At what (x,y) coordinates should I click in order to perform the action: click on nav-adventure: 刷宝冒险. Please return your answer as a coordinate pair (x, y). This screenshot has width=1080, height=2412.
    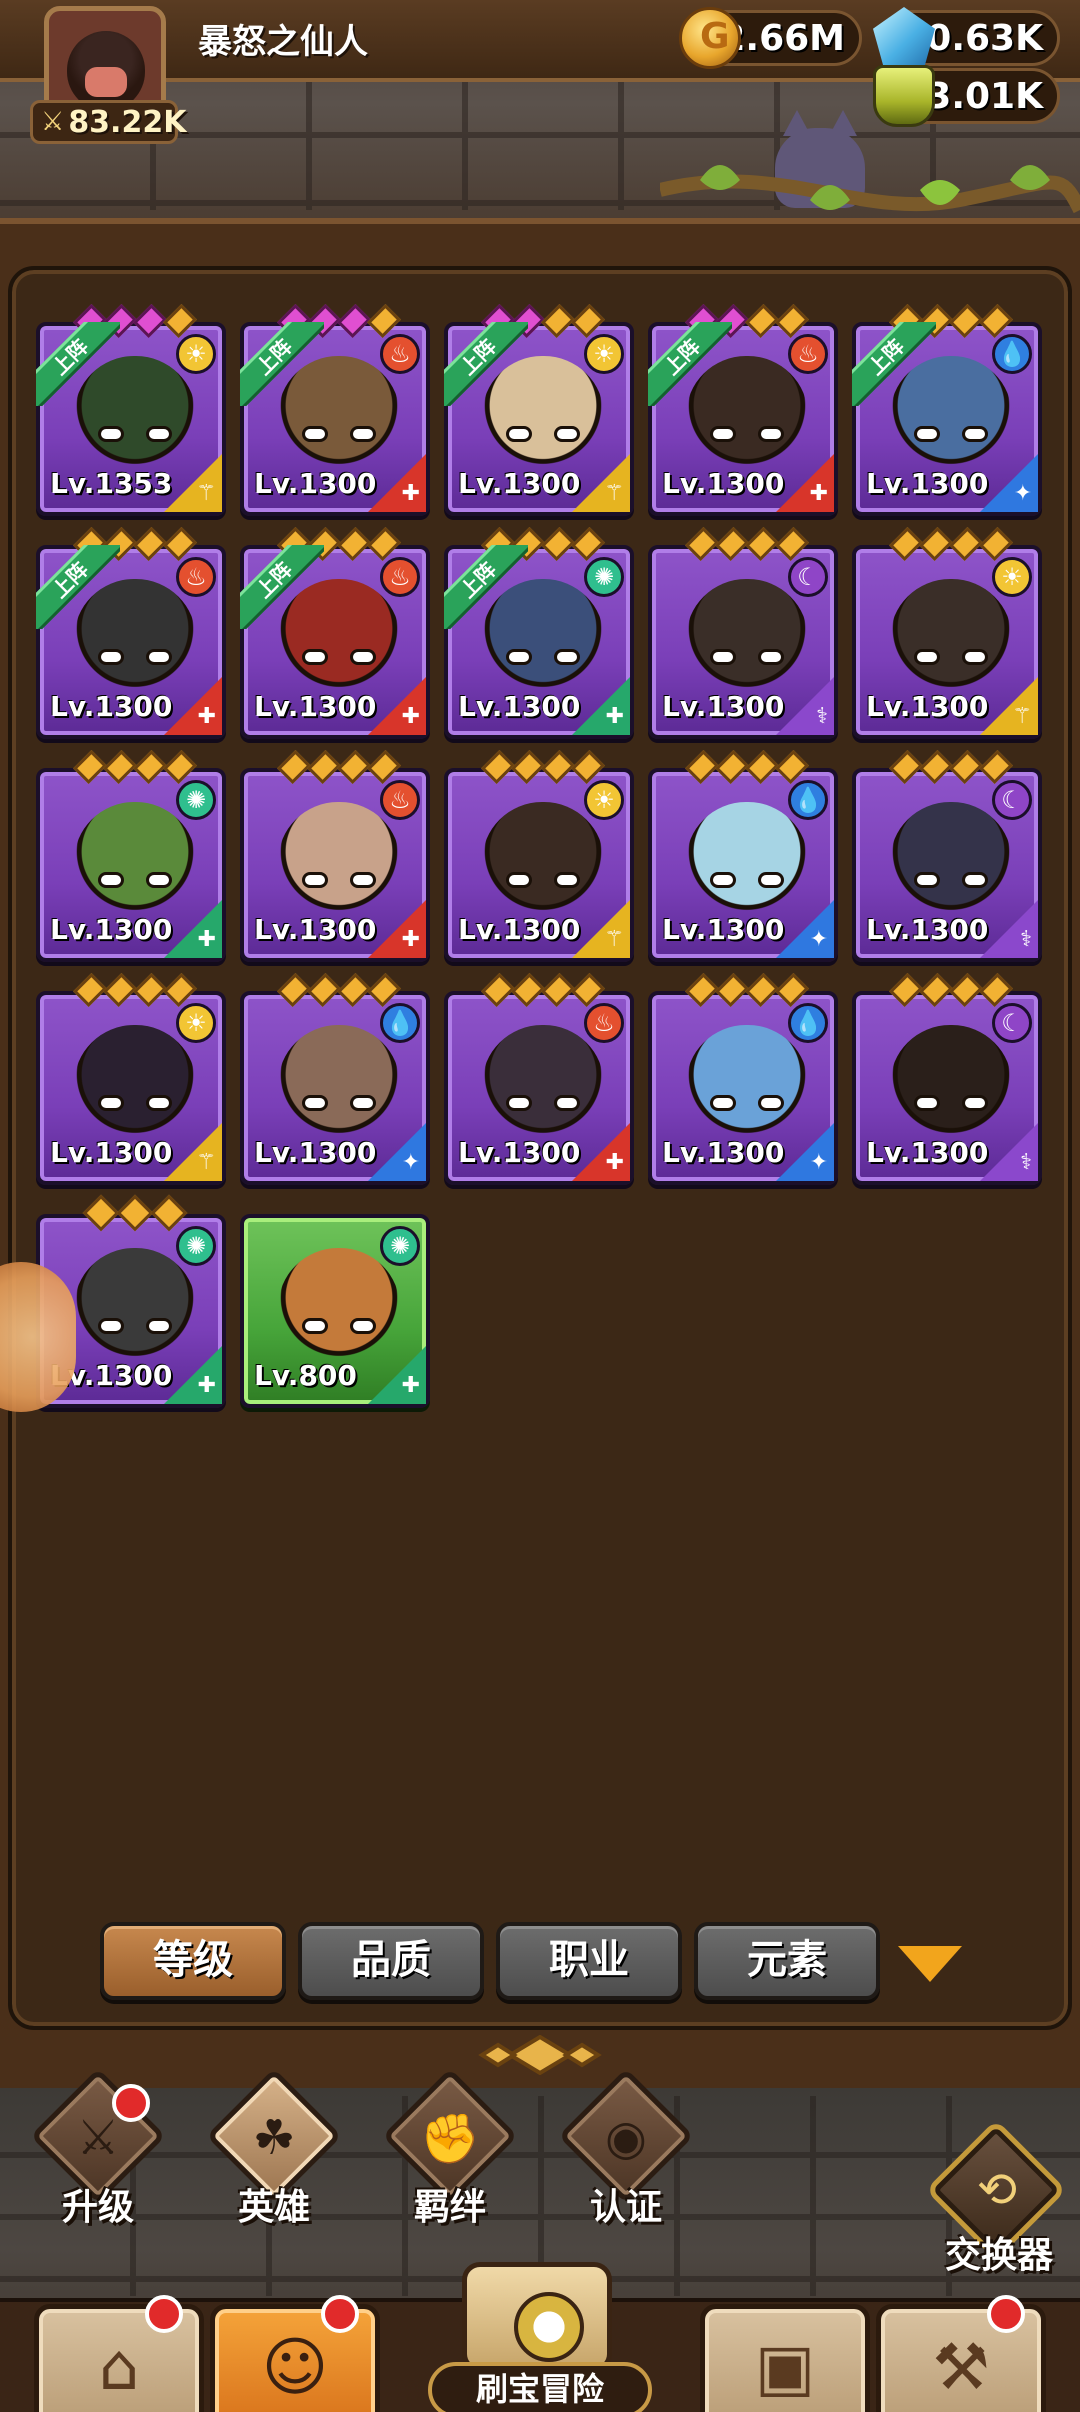
    Looking at the image, I should click on (540, 2337).